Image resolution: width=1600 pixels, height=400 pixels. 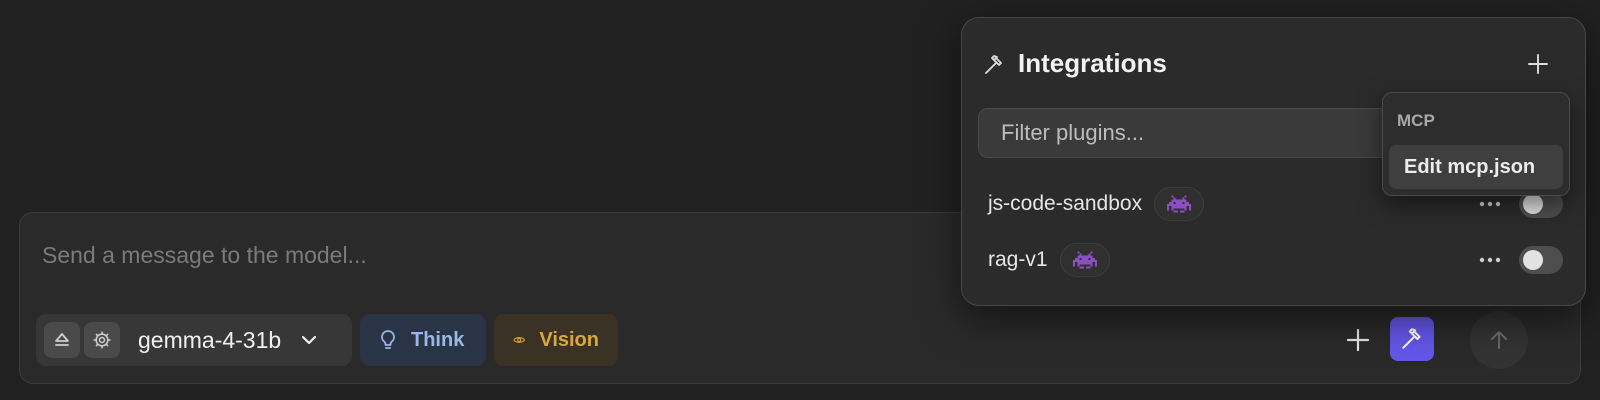 I want to click on eject-icon, so click(x=62, y=339).